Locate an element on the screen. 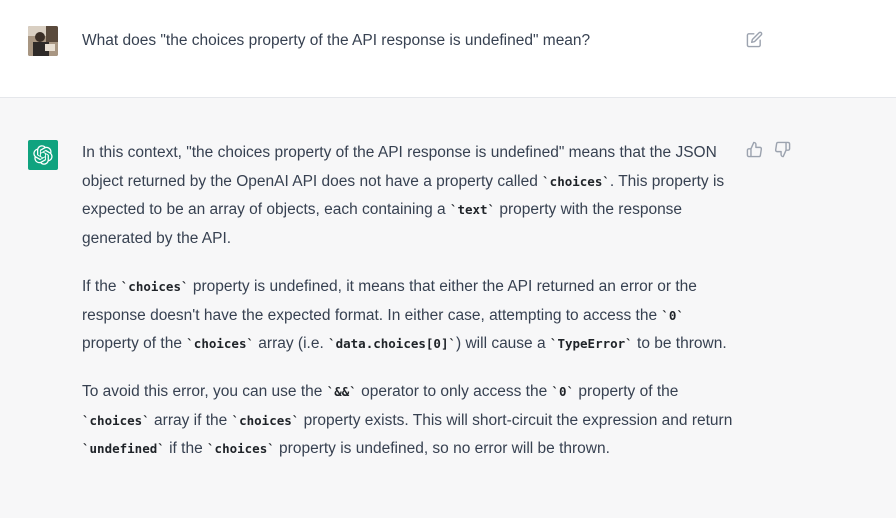 The height and width of the screenshot is (518, 896). inline-code: `text` is located at coordinates (472, 210).